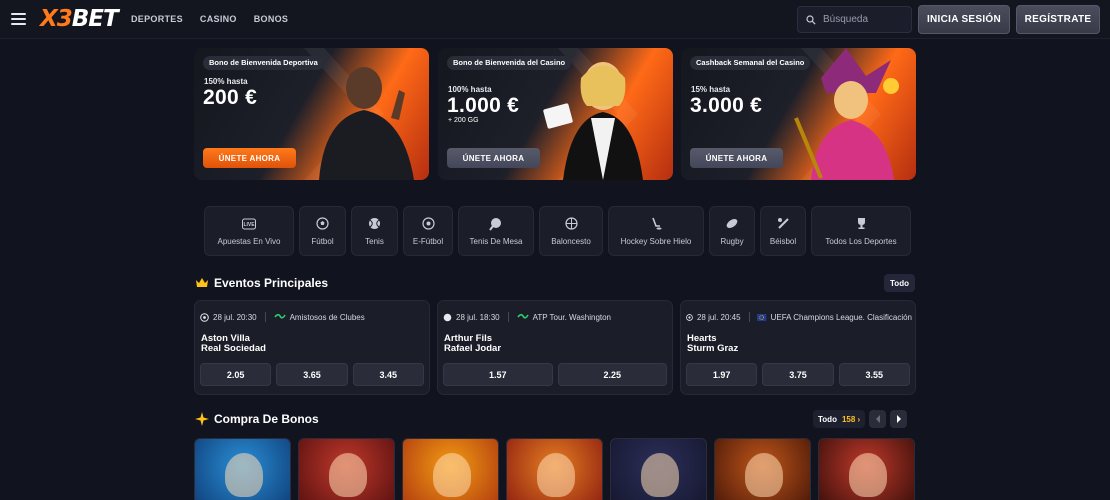  I want to click on logo: X3BET, so click(79, 19).